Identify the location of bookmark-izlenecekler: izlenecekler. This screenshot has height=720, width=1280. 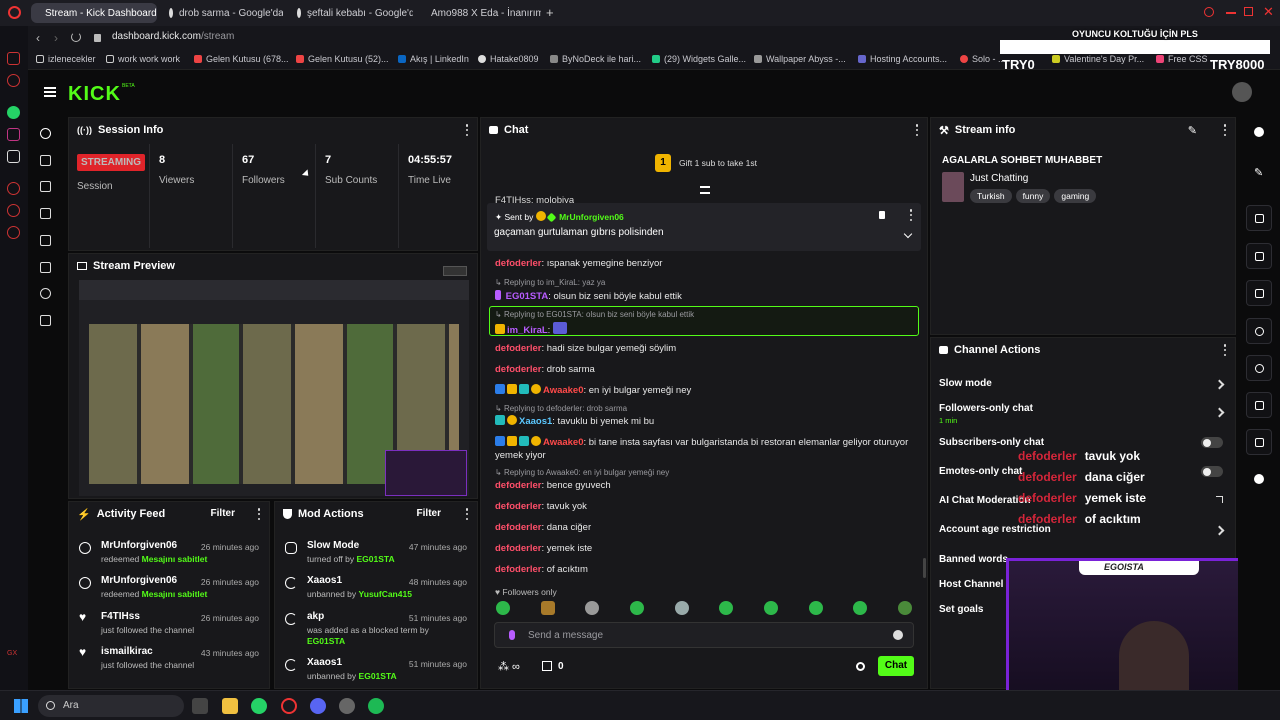
(66, 59).